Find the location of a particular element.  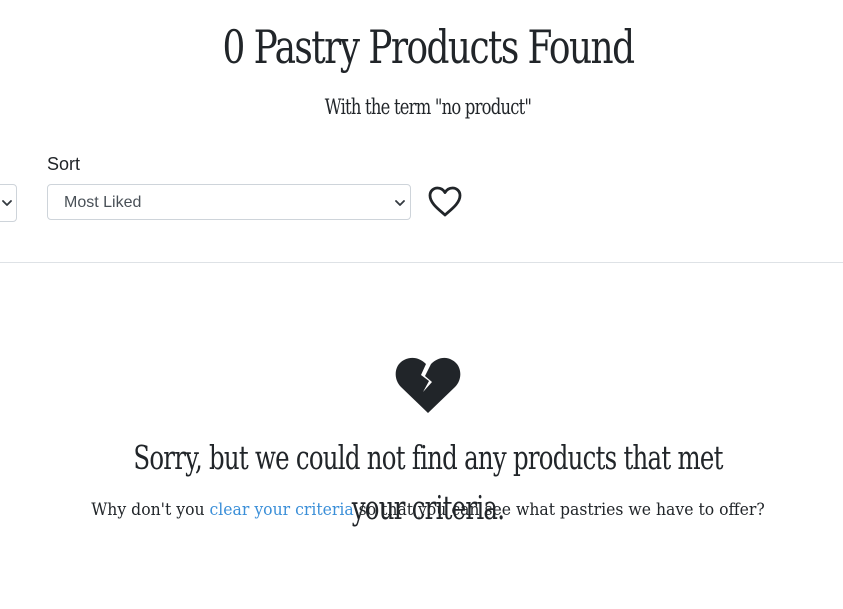

divider is located at coordinates (421, 262).